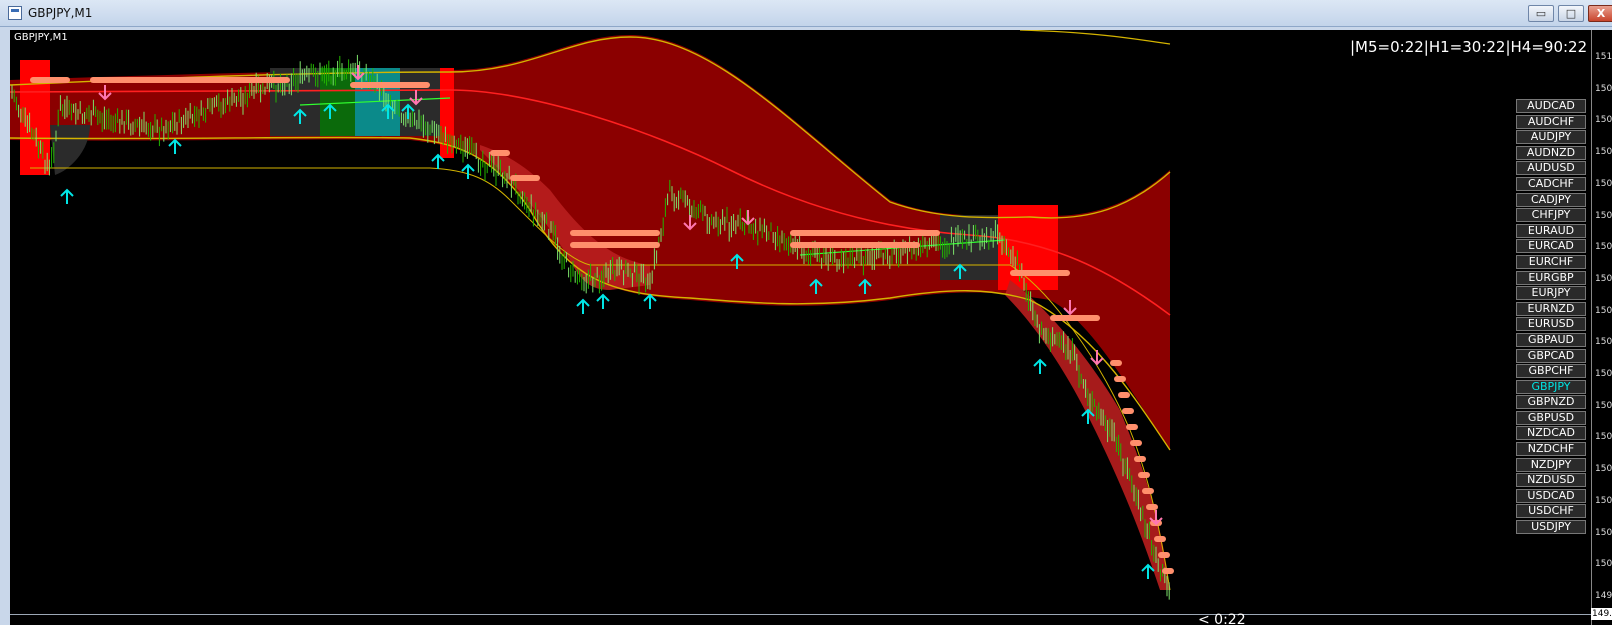 This screenshot has width=1612, height=625. Describe the element at coordinates (60, 13) in the screenshot. I see `window-title: GBPJPY,M1` at that location.